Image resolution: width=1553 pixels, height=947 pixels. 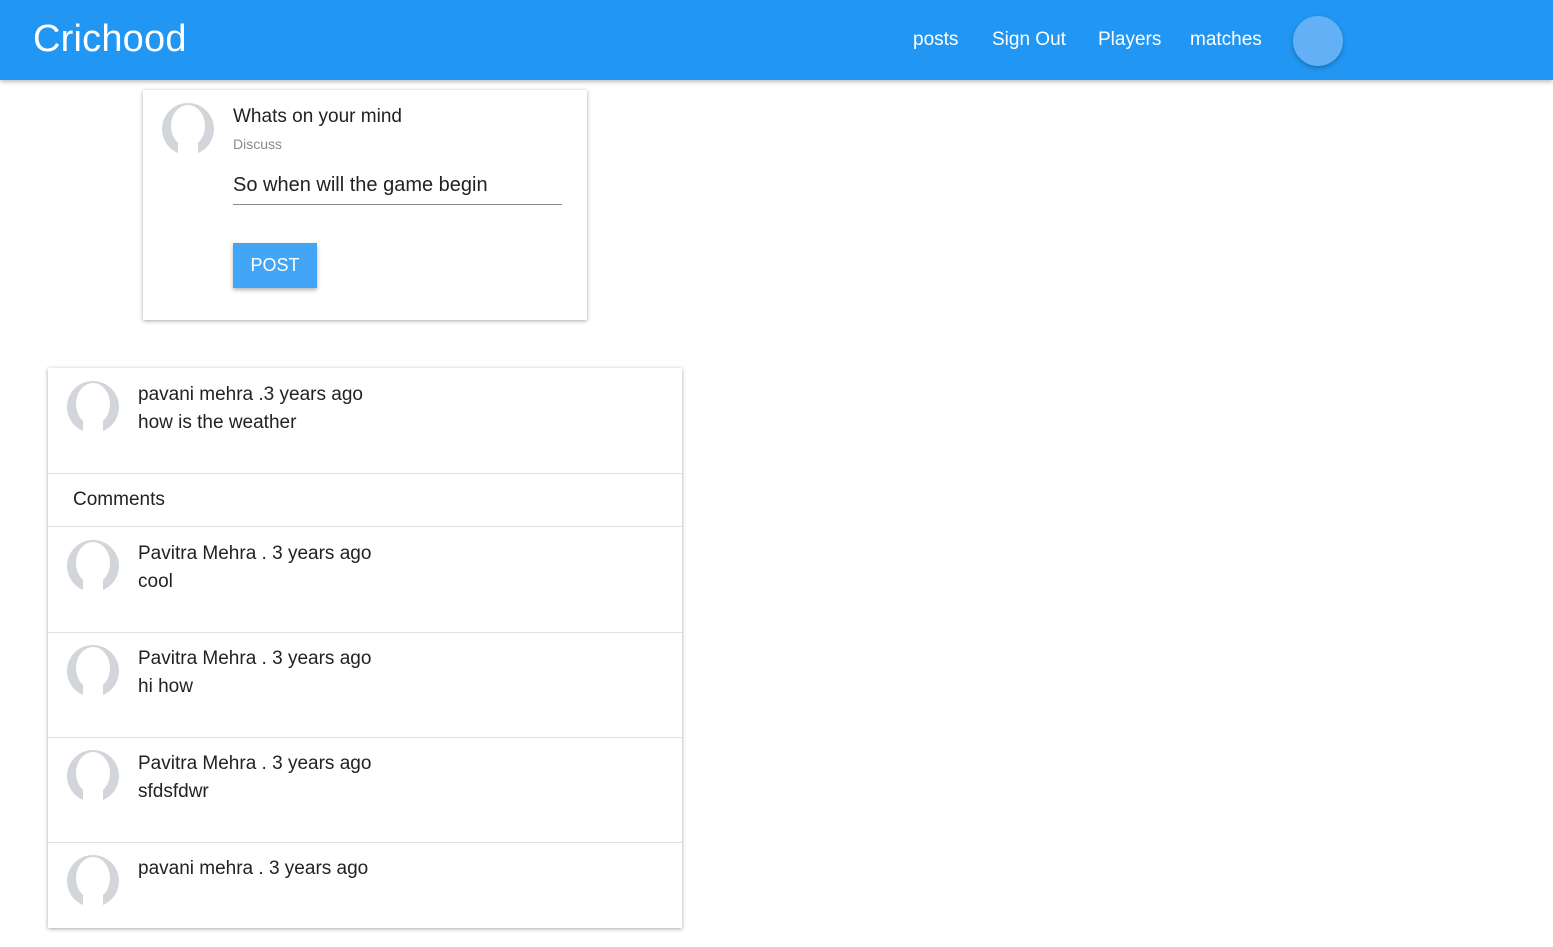 I want to click on comment-text: sfdsfdwr, so click(x=173, y=791).